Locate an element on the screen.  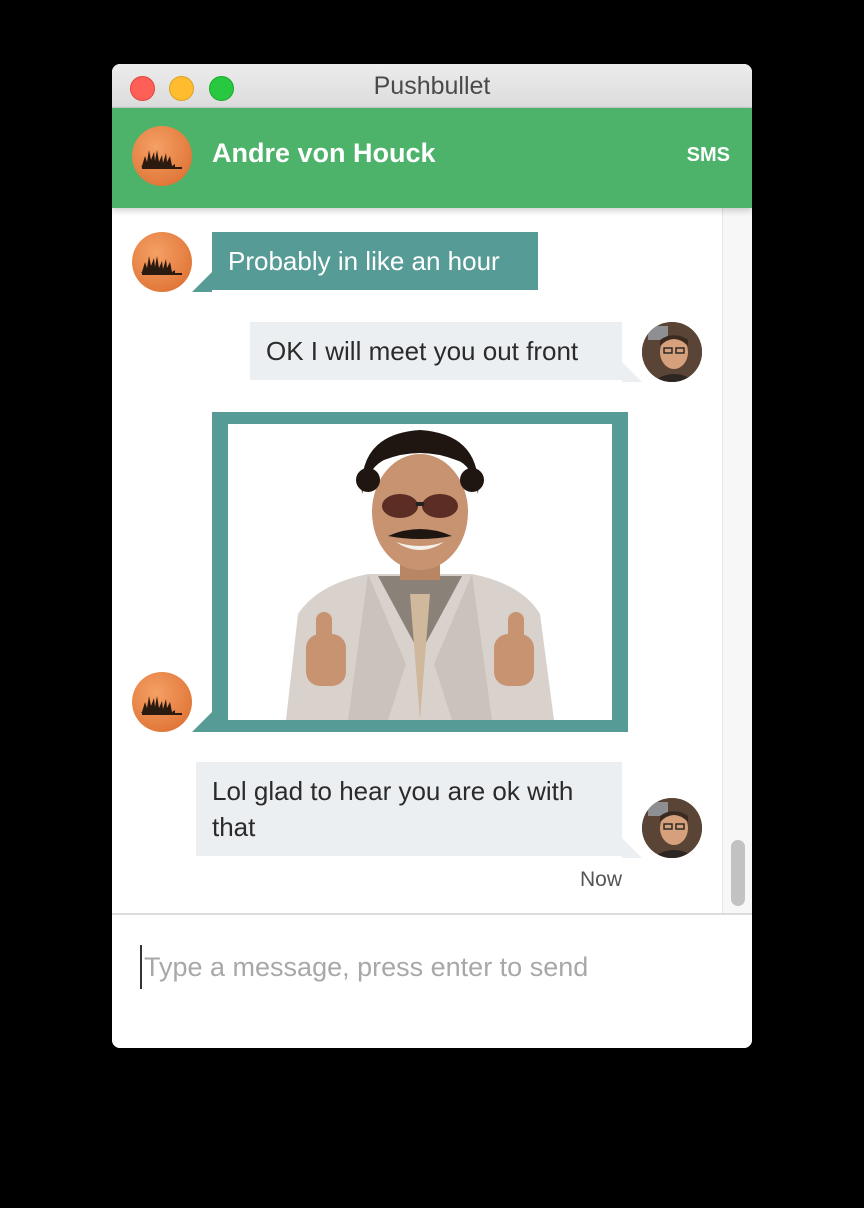
title-bar: Pushbullet is located at coordinates (432, 86).